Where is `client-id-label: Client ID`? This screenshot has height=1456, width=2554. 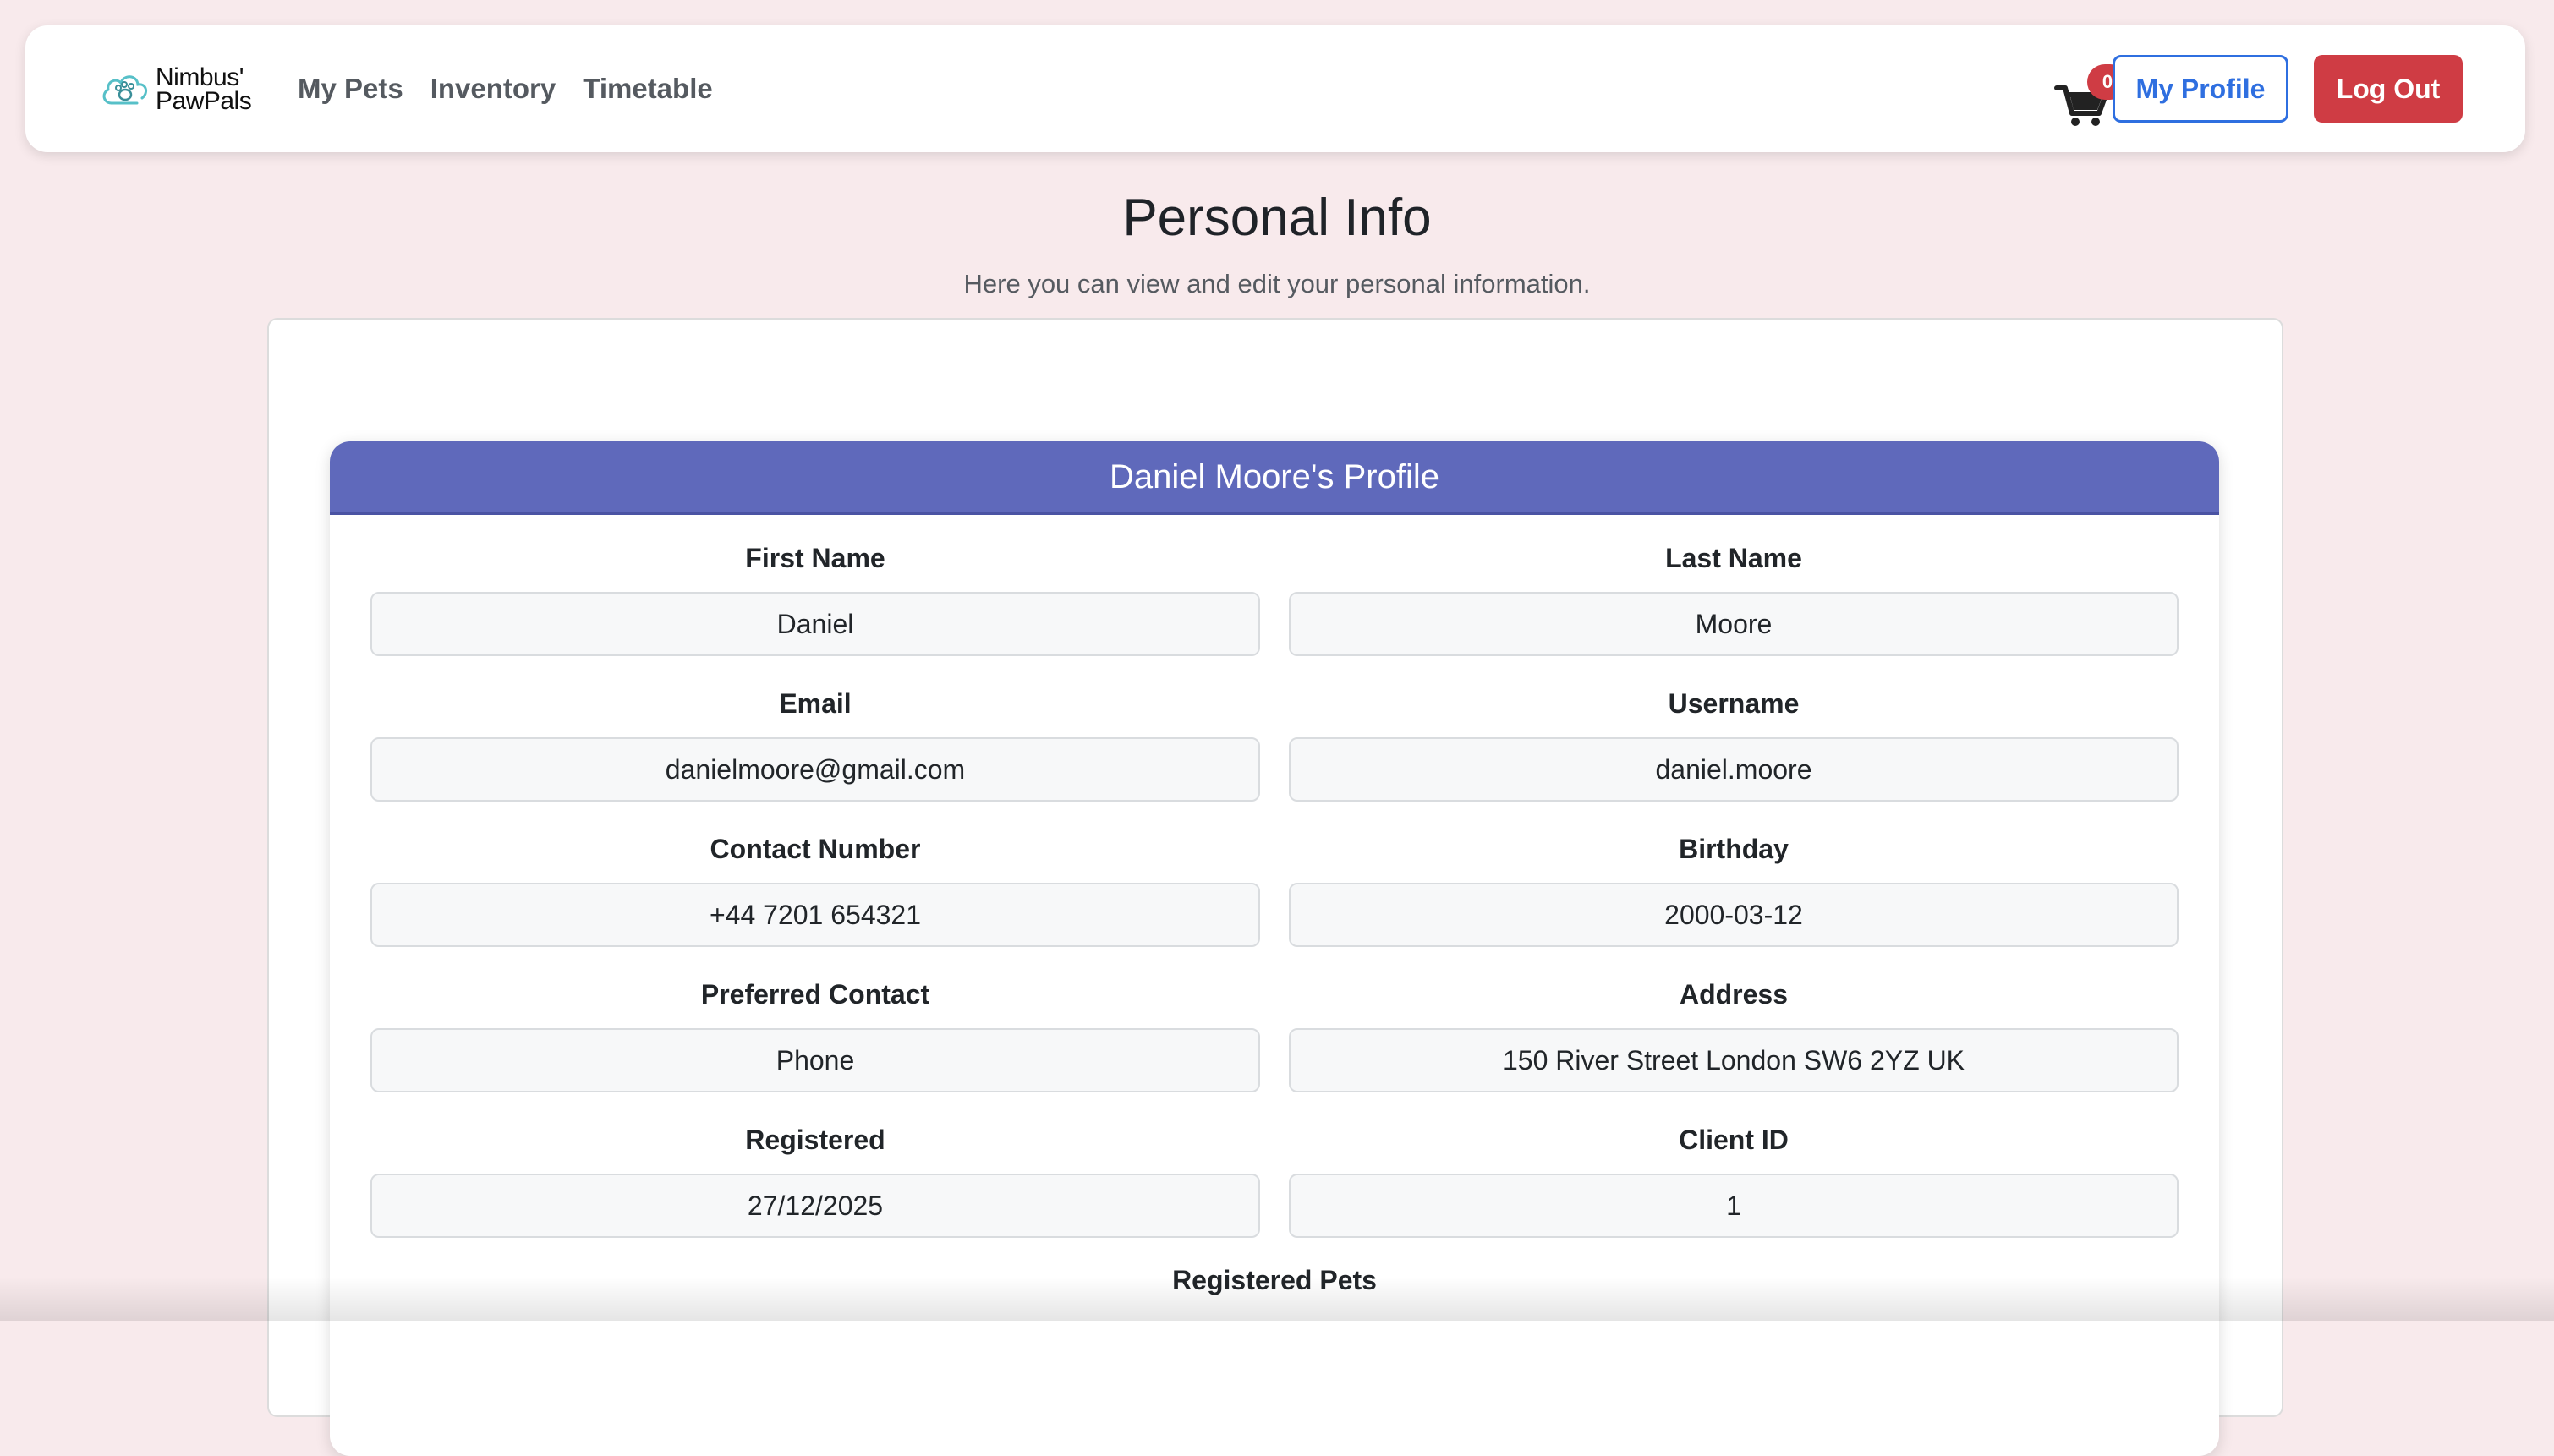
client-id-label: Client ID is located at coordinates (1734, 1140).